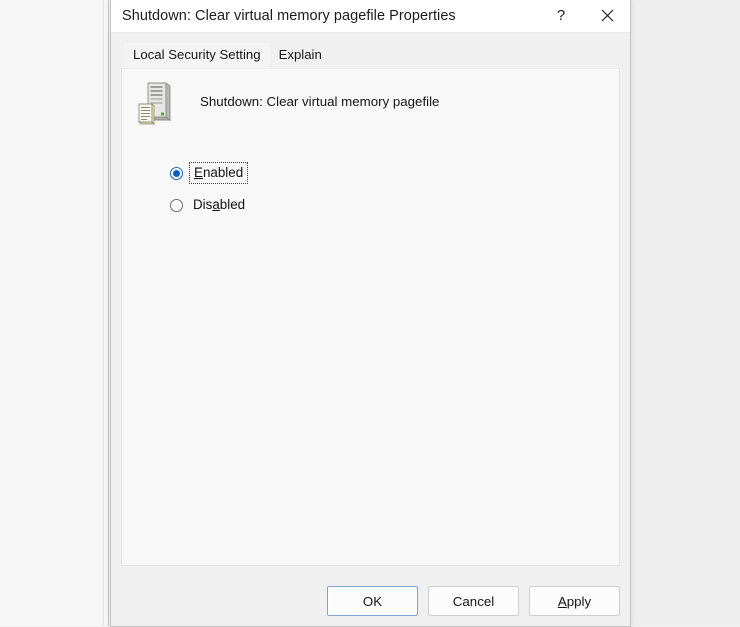 The image size is (740, 627). What do you see at coordinates (394, 173) in the screenshot?
I see `radio-option-enabled: Enabled` at bounding box center [394, 173].